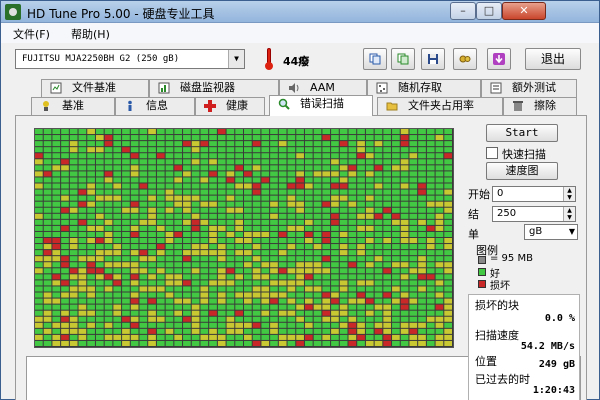 Image resolution: width=600 pixels, height=400 pixels. What do you see at coordinates (524, 11) in the screenshot?
I see `close-button: ✕` at bounding box center [524, 11].